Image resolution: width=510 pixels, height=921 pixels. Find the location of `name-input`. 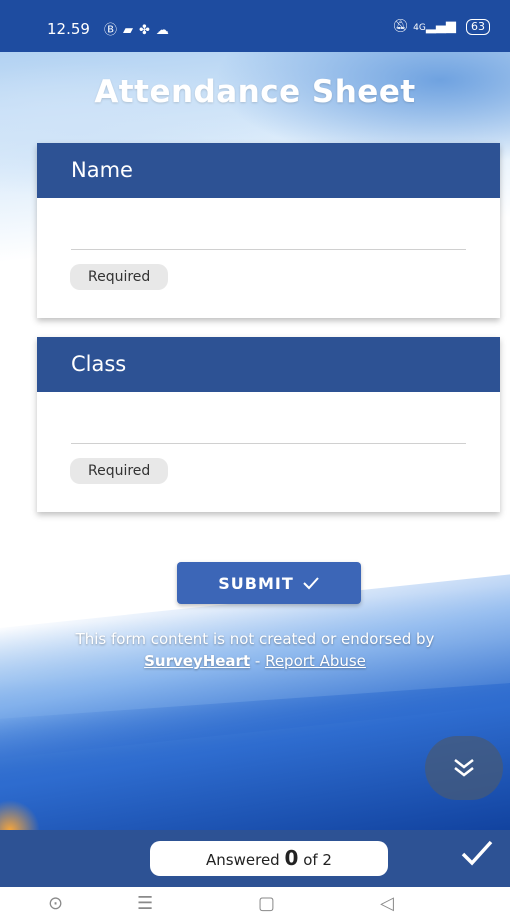

name-input is located at coordinates (268, 249).